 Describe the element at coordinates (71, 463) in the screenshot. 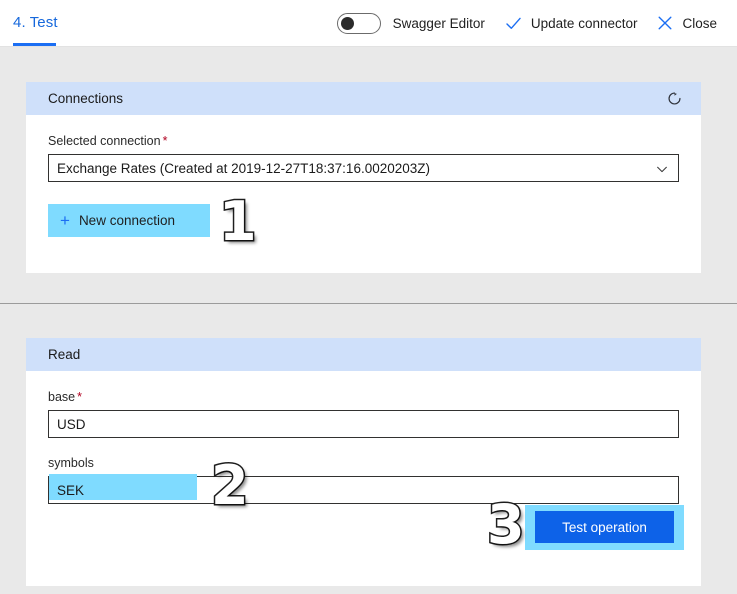

I see `symbols-field-label-text: symbols` at that location.